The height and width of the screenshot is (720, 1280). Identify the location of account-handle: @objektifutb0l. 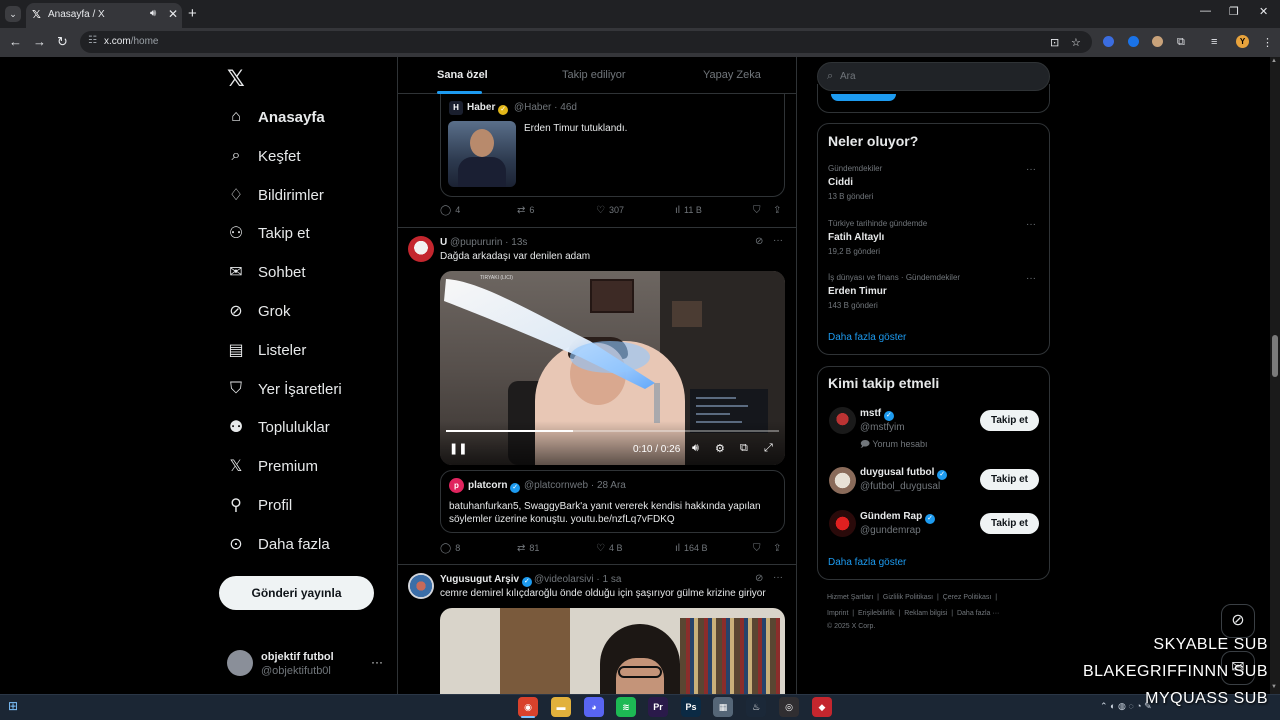
(296, 671).